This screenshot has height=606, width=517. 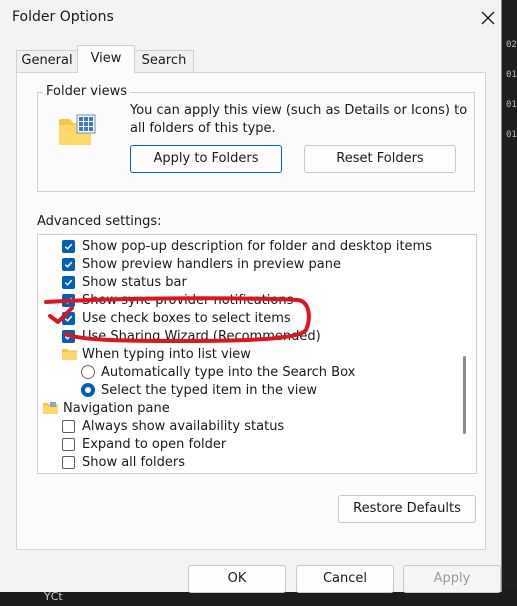 I want to click on item-label: Show preview handlers in preview pane, so click(x=211, y=264).